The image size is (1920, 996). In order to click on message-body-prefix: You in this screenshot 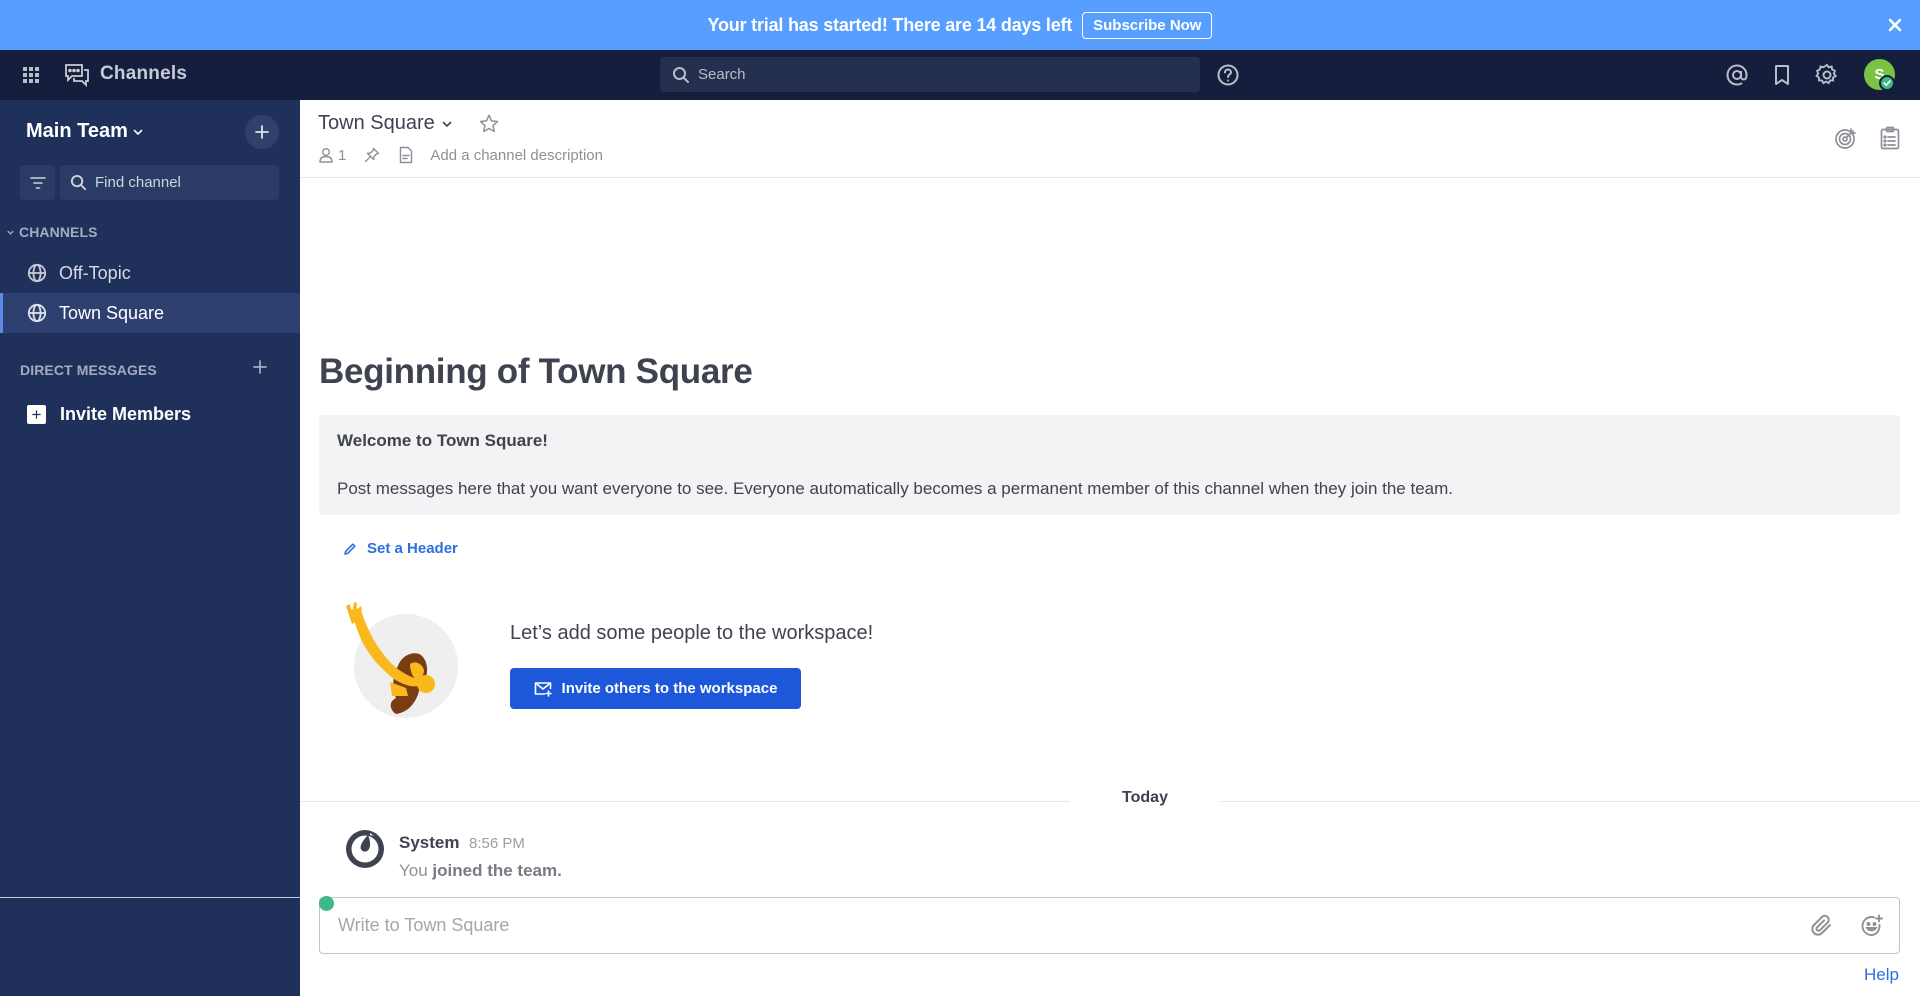, I will do `click(413, 870)`.